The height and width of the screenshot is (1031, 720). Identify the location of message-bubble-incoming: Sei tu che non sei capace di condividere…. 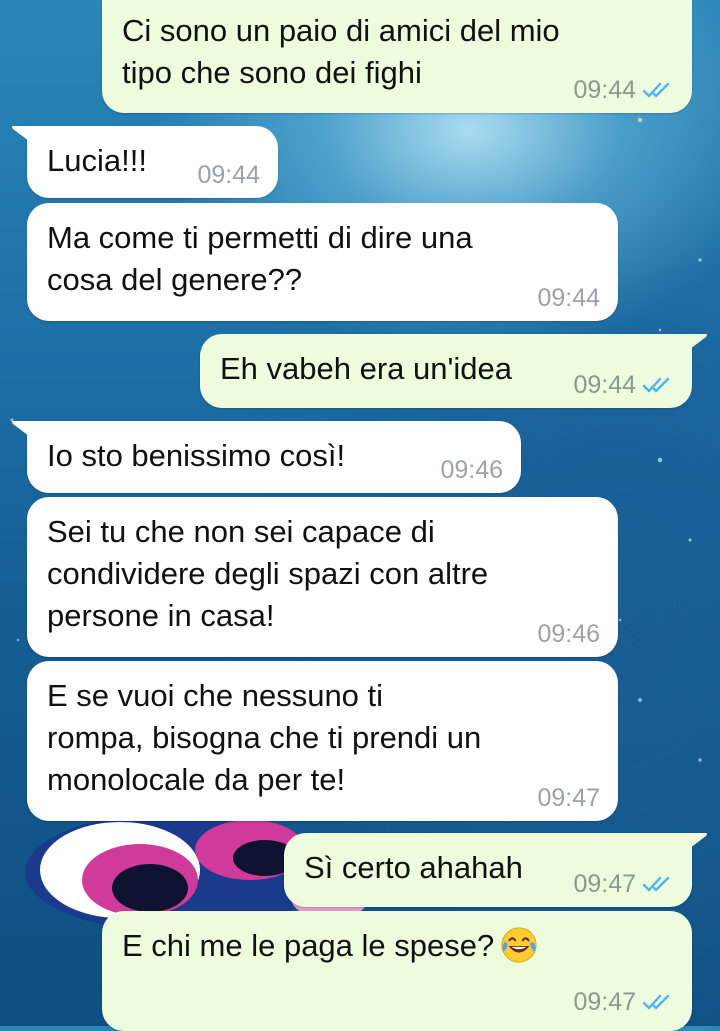
(322, 577).